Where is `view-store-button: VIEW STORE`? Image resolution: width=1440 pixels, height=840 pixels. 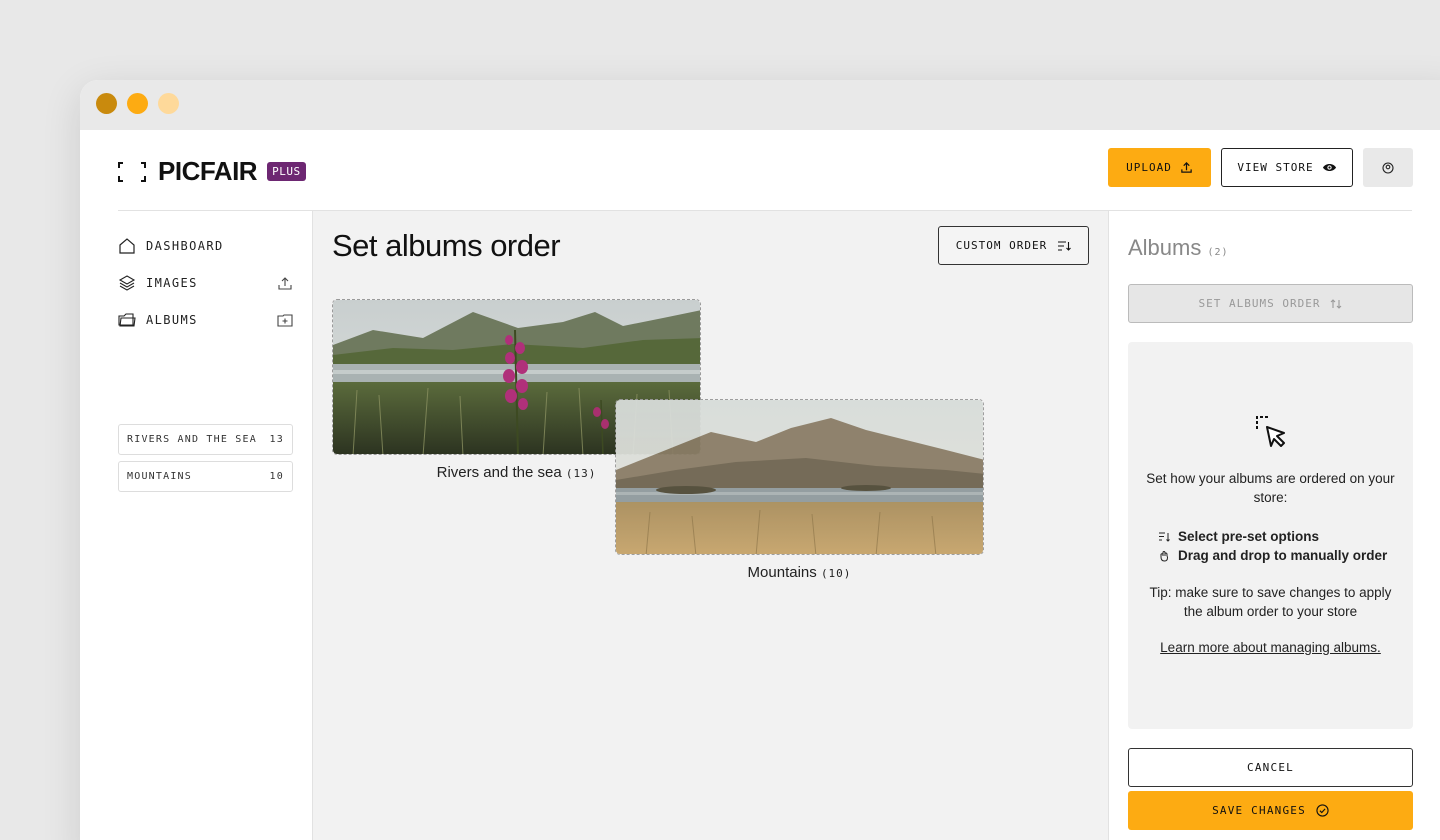 view-store-button: VIEW STORE is located at coordinates (1287, 167).